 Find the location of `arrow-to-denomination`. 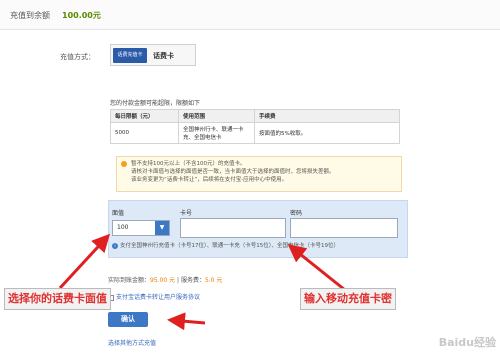

arrow-to-denomination is located at coordinates (84, 261).